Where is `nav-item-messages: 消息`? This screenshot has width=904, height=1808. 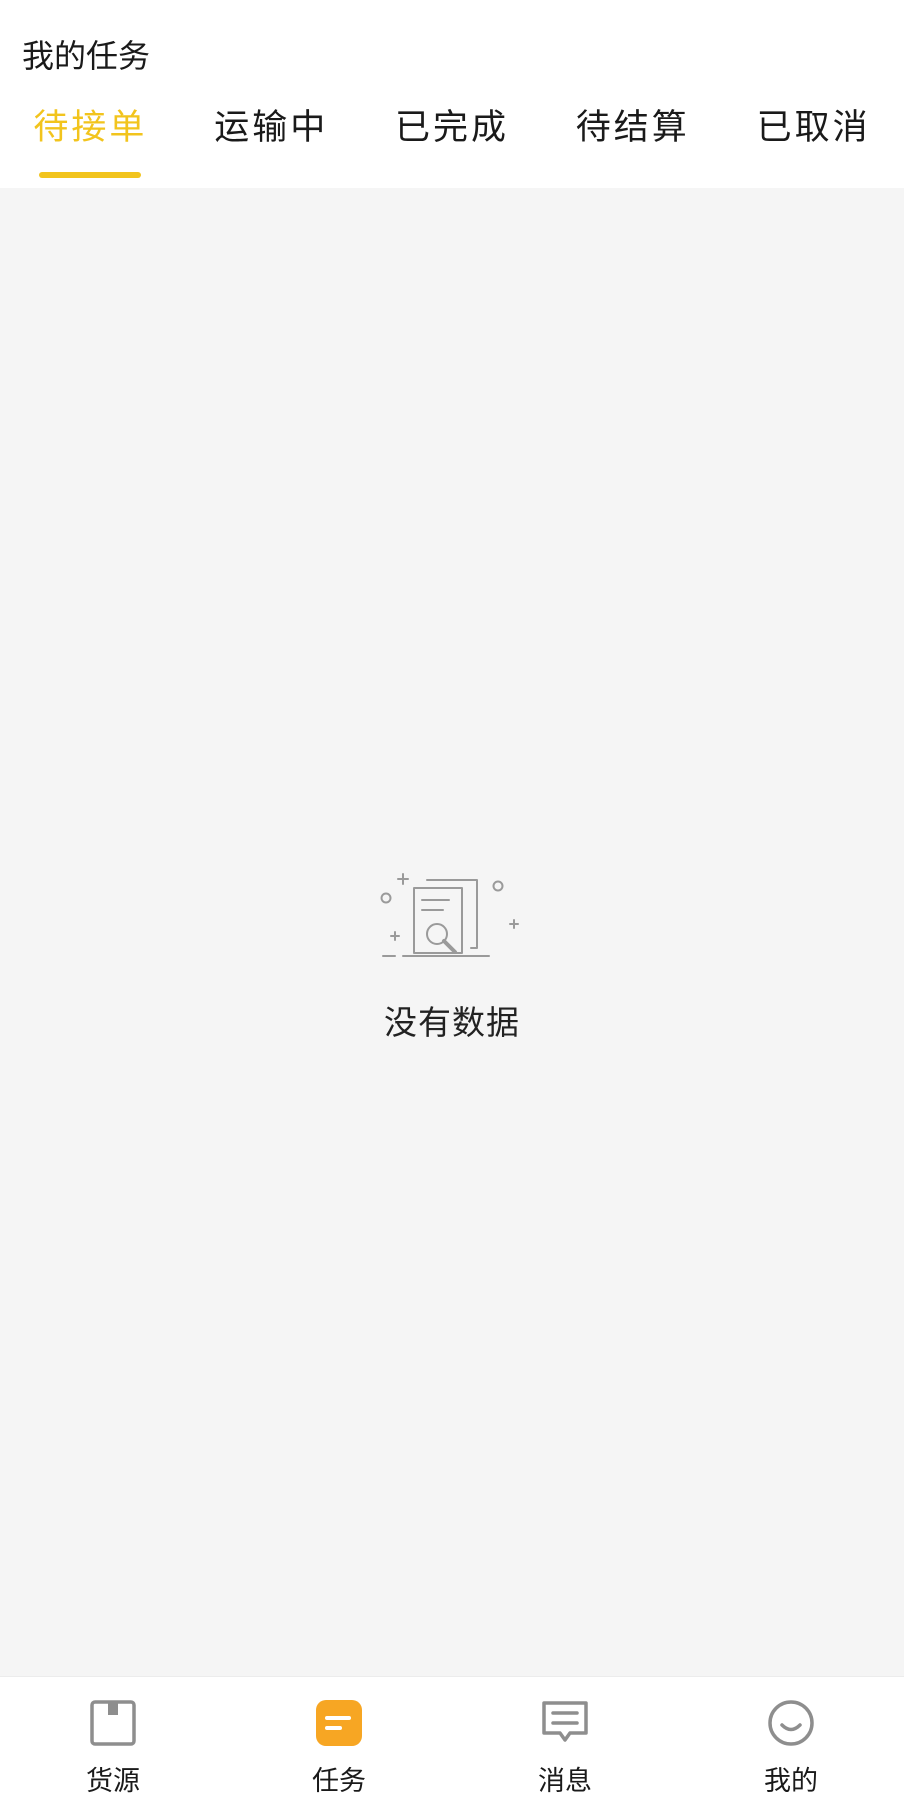 nav-item-messages: 消息 is located at coordinates (565, 1742).